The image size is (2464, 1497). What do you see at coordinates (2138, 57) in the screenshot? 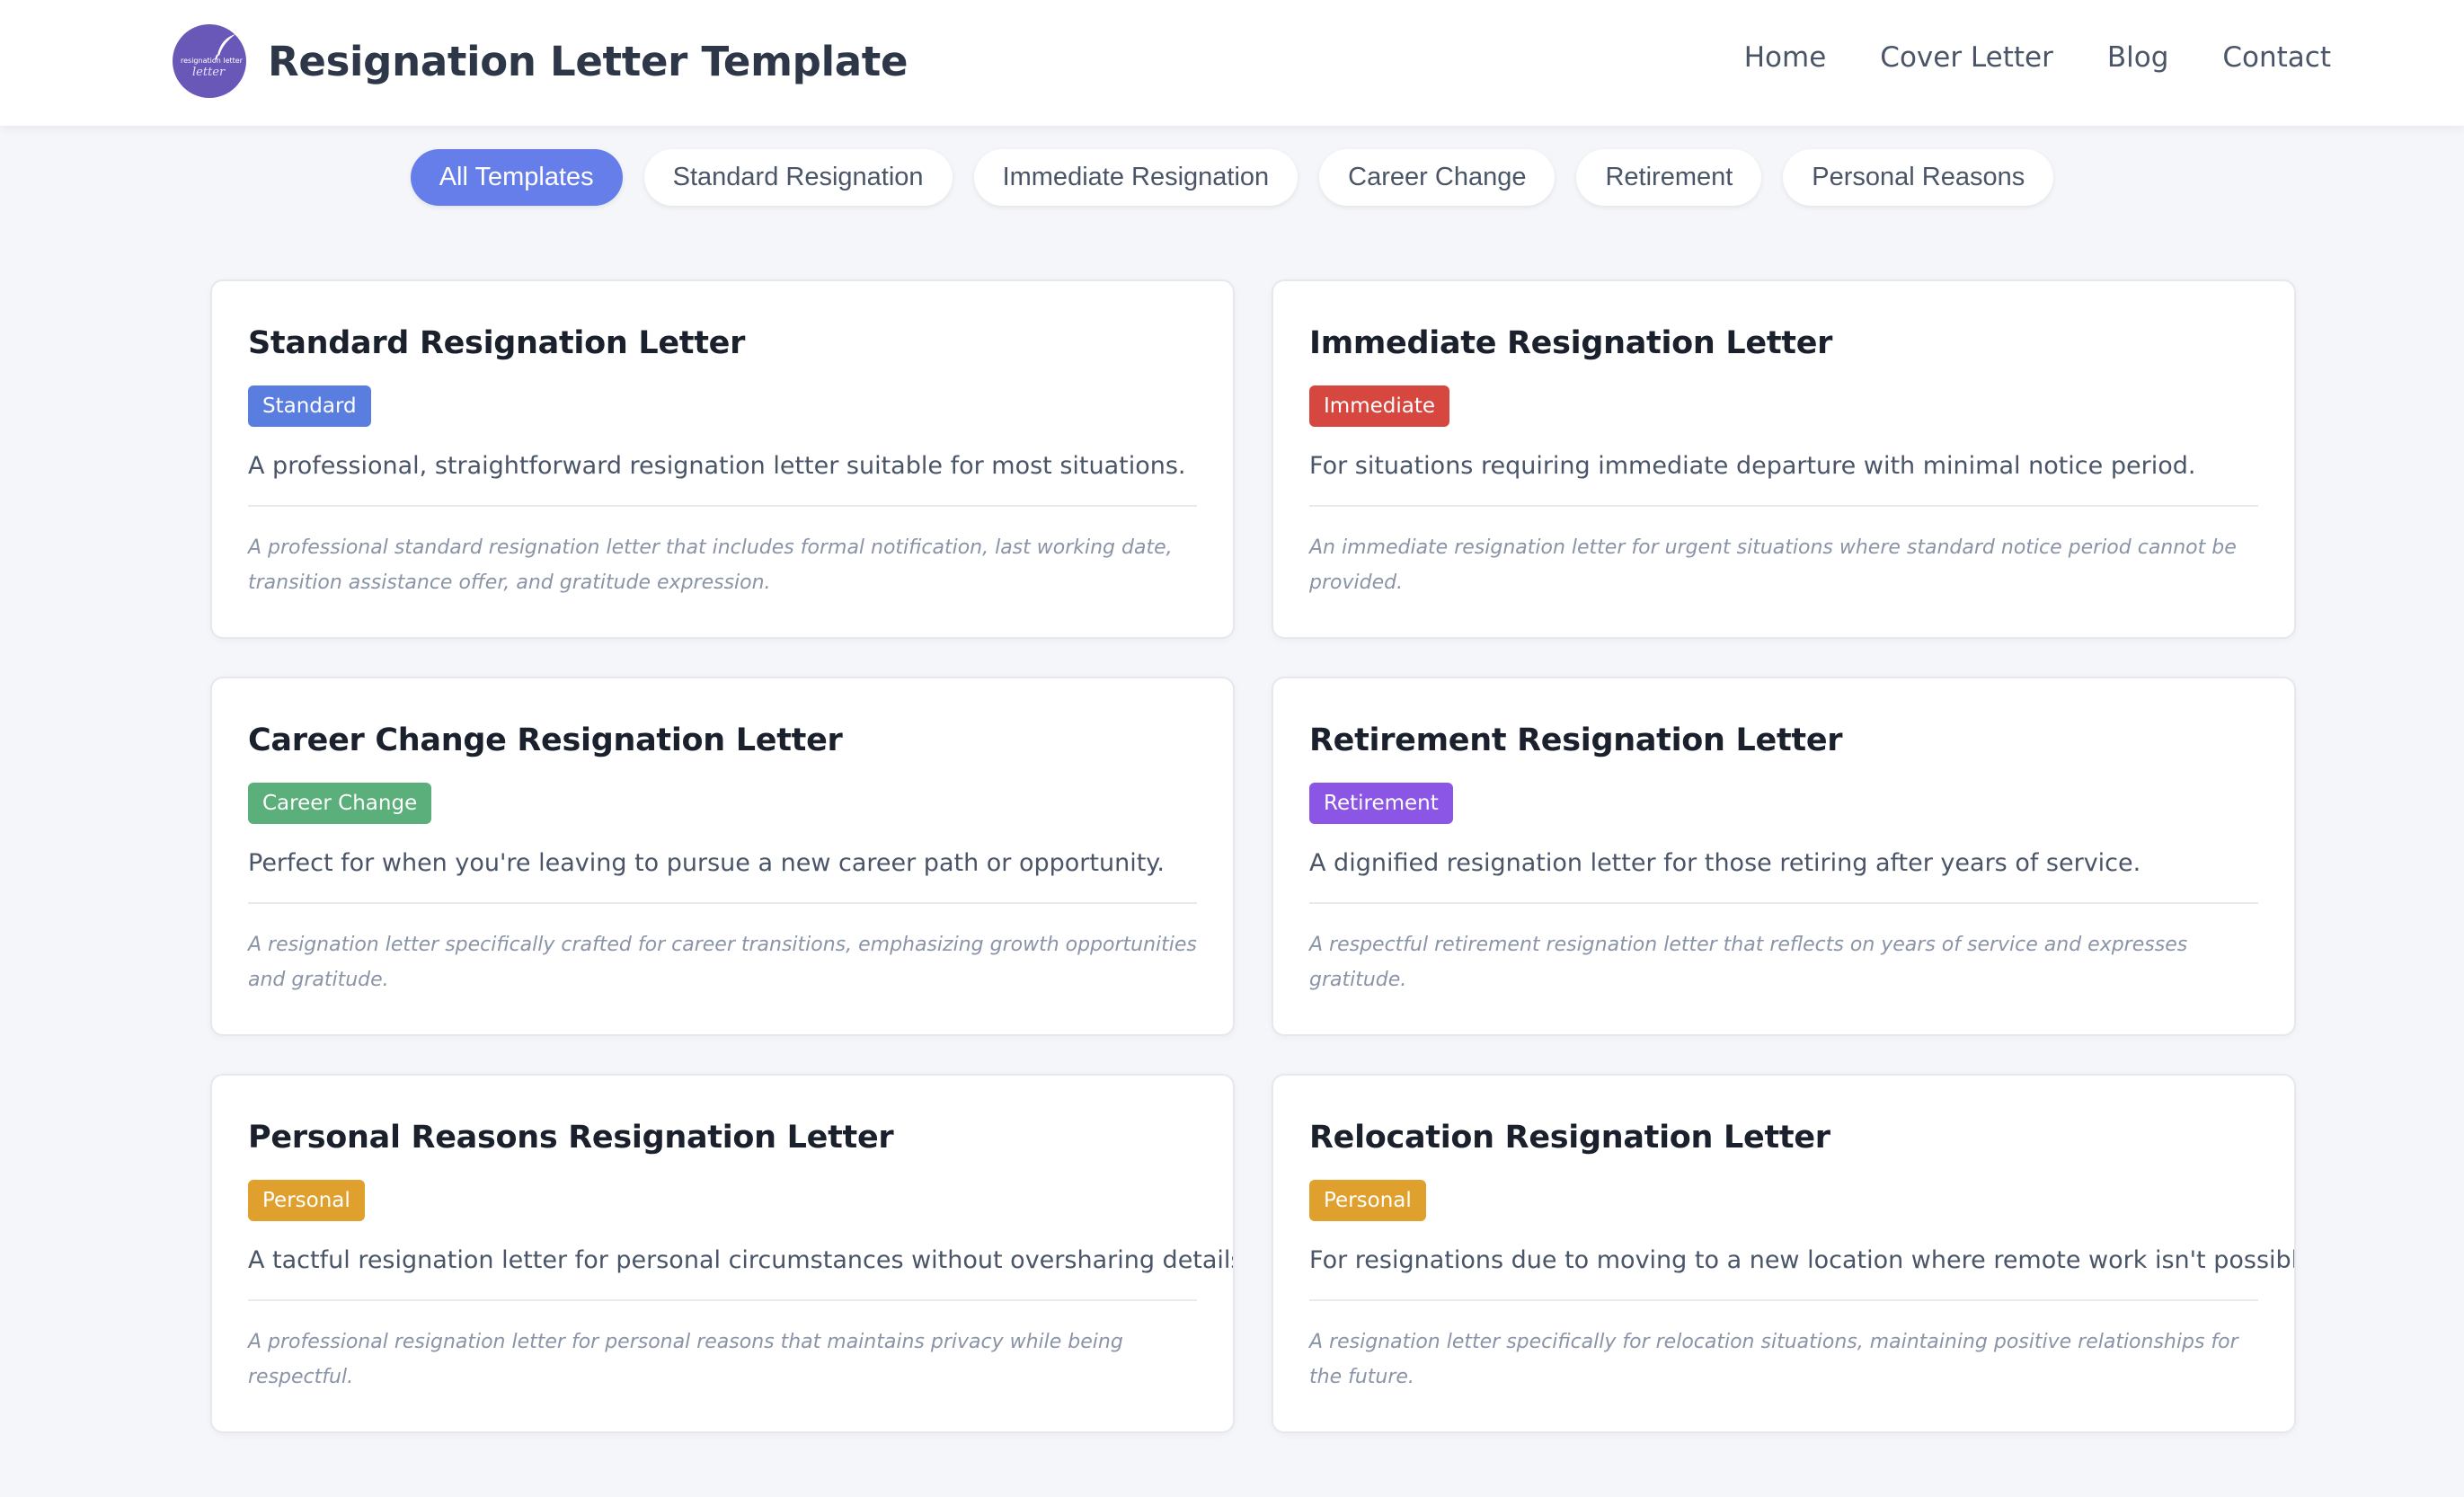
I see `nav-link-blog: Blog` at bounding box center [2138, 57].